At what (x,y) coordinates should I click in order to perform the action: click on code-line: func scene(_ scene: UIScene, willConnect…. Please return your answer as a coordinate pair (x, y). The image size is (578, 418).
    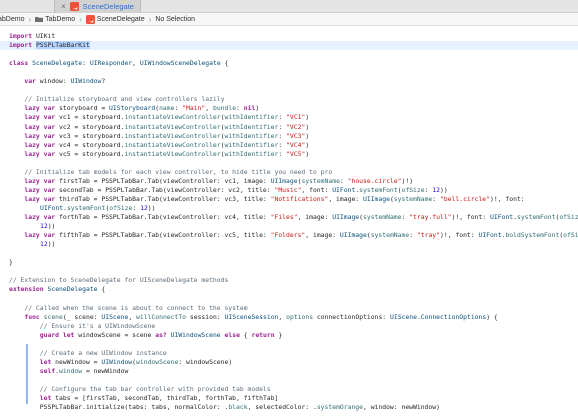
    Looking at the image, I should click on (289, 317).